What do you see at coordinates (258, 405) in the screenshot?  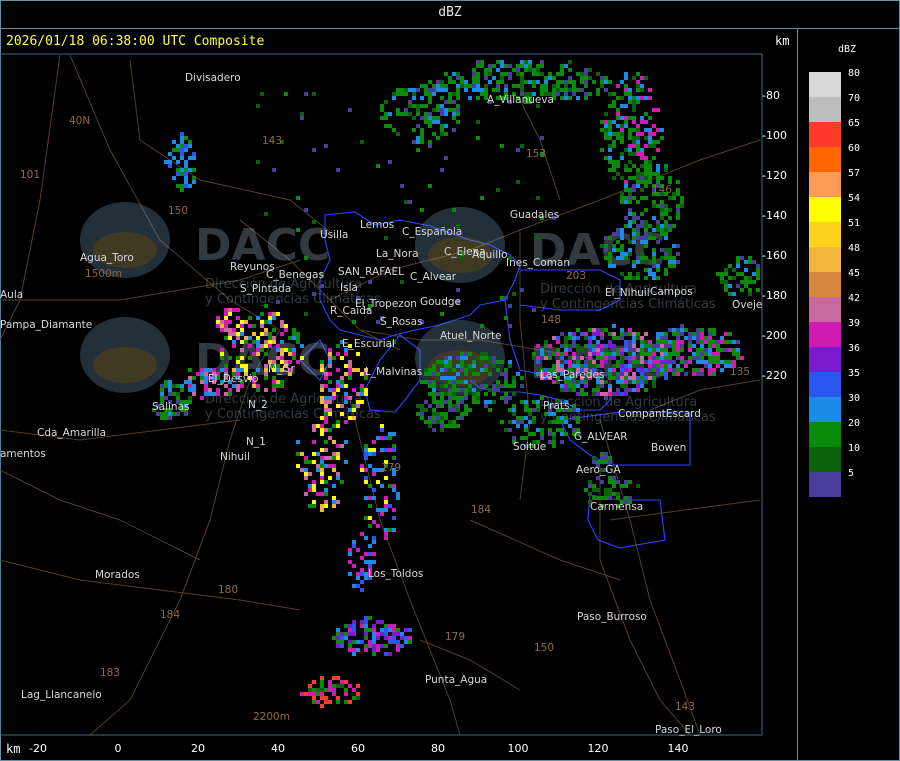 I see `place-label: N_2` at bounding box center [258, 405].